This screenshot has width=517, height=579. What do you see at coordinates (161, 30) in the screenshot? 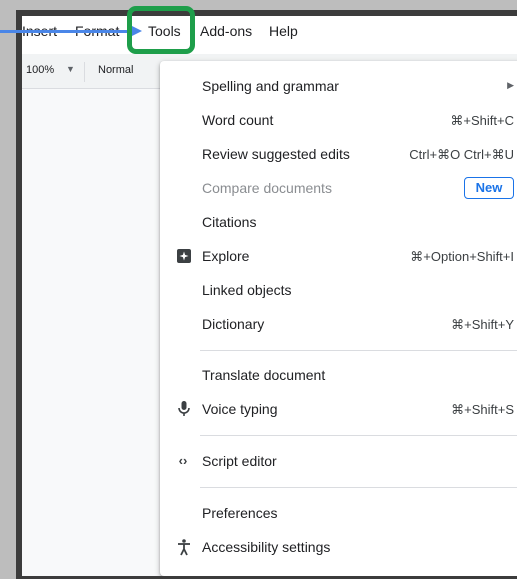
I see `tools-highlight-box` at bounding box center [161, 30].